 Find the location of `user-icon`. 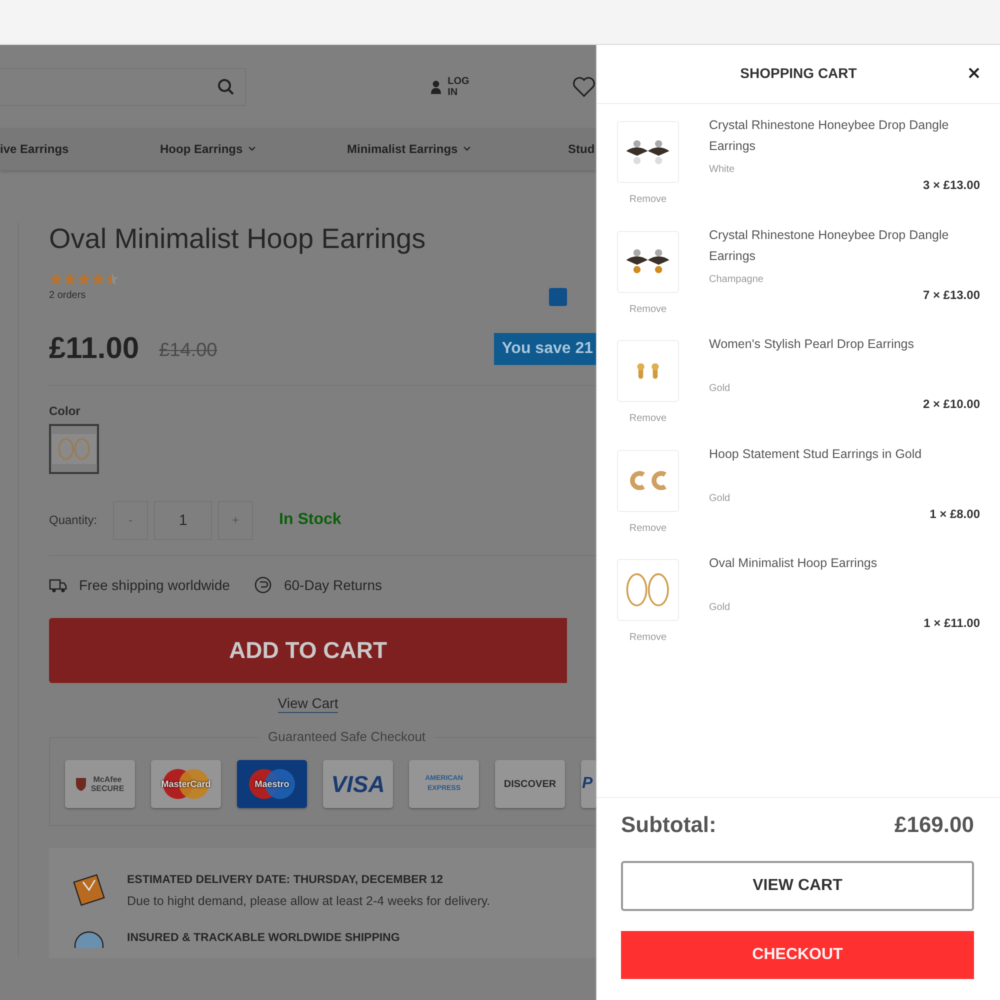

user-icon is located at coordinates (436, 87).